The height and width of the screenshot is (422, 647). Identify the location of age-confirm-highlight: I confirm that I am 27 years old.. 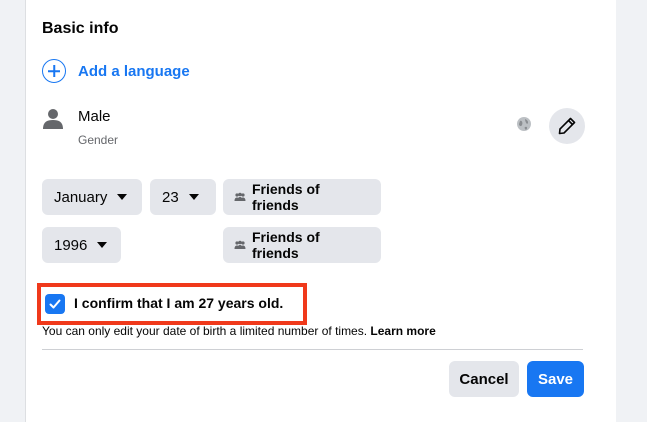
(172, 304).